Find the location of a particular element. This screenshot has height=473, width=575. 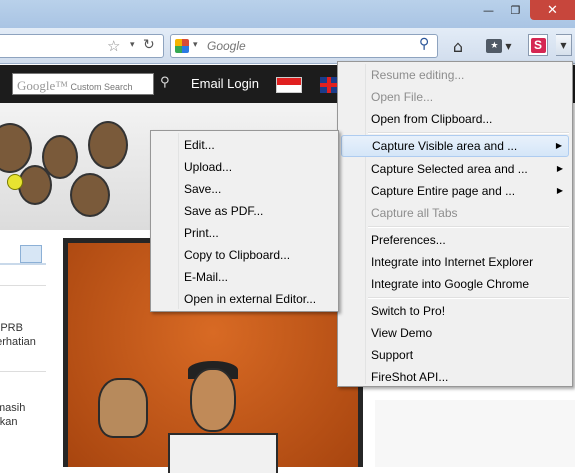

left-text-line: nyakan is located at coordinates (9, 422).